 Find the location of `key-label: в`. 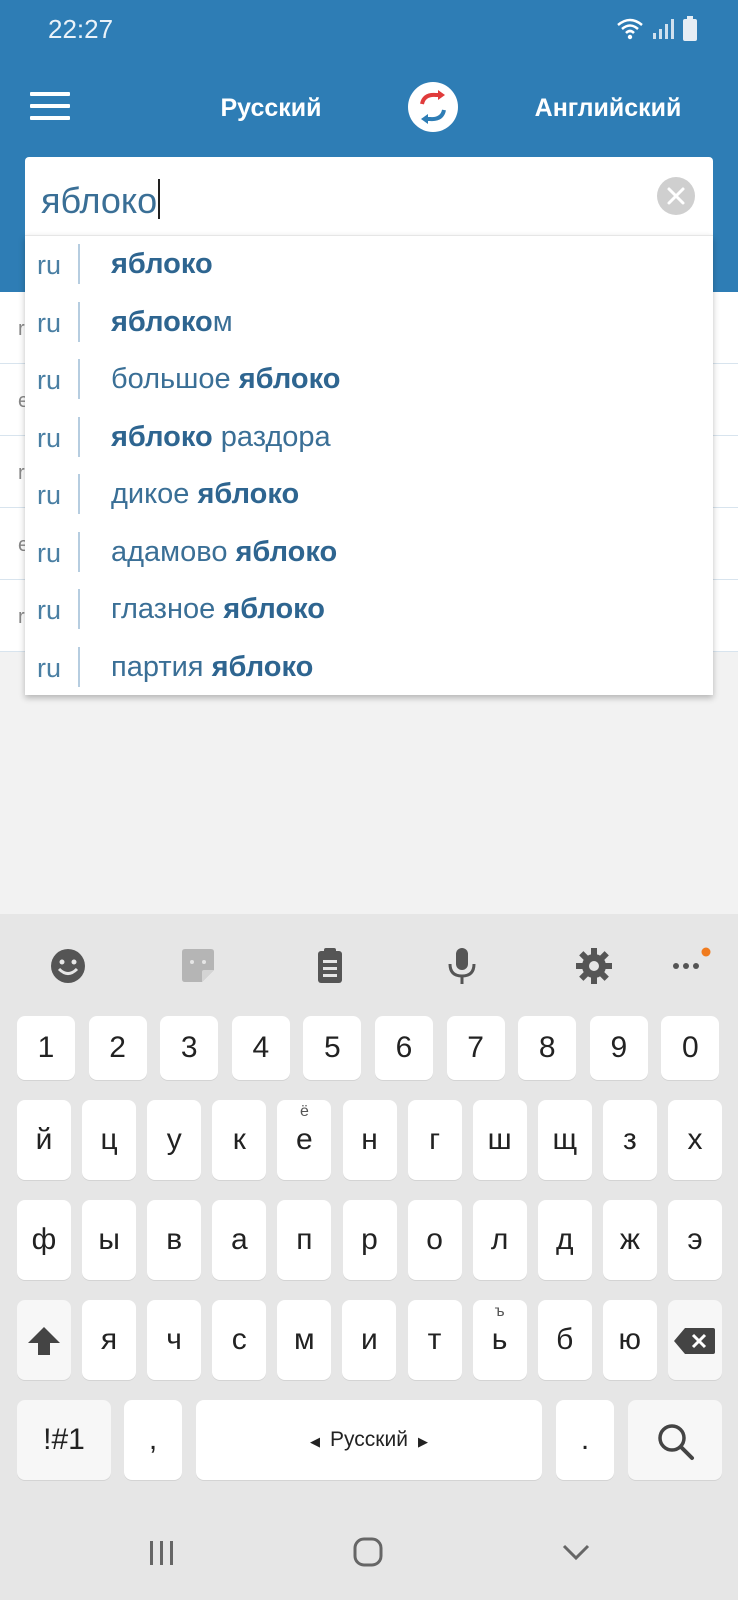

key-label: в is located at coordinates (174, 1239).